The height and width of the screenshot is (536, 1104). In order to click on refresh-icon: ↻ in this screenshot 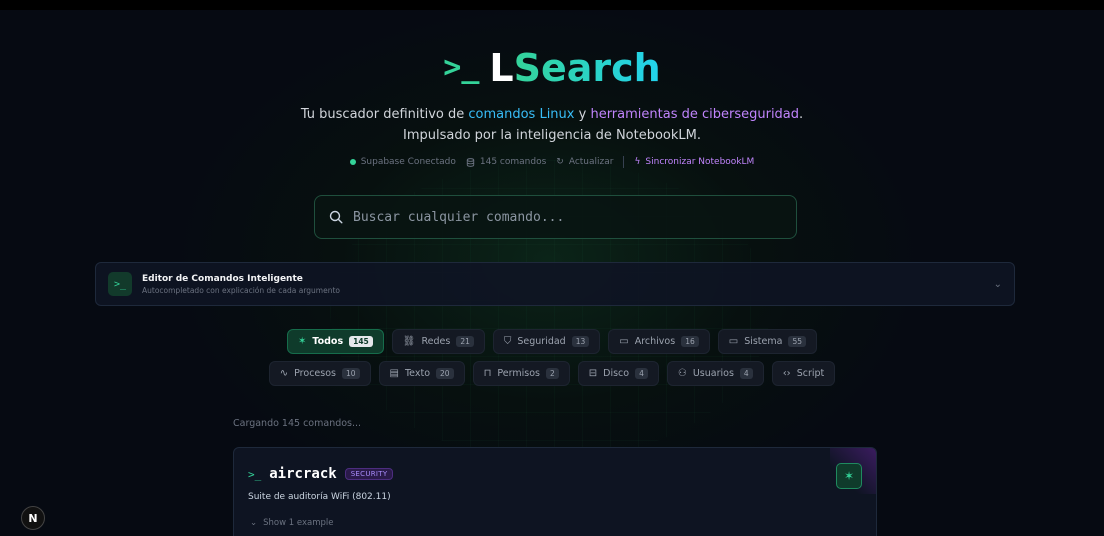, I will do `click(560, 162)`.